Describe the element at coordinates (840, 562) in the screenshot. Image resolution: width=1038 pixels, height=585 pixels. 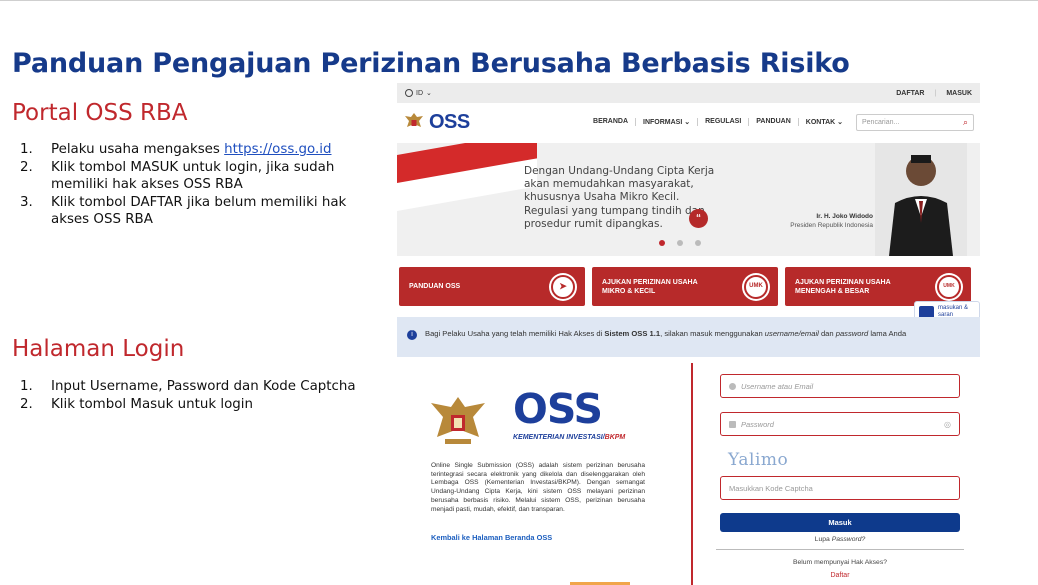
I see `no-account-text: Belum mempunyai Hak Akses?` at that location.